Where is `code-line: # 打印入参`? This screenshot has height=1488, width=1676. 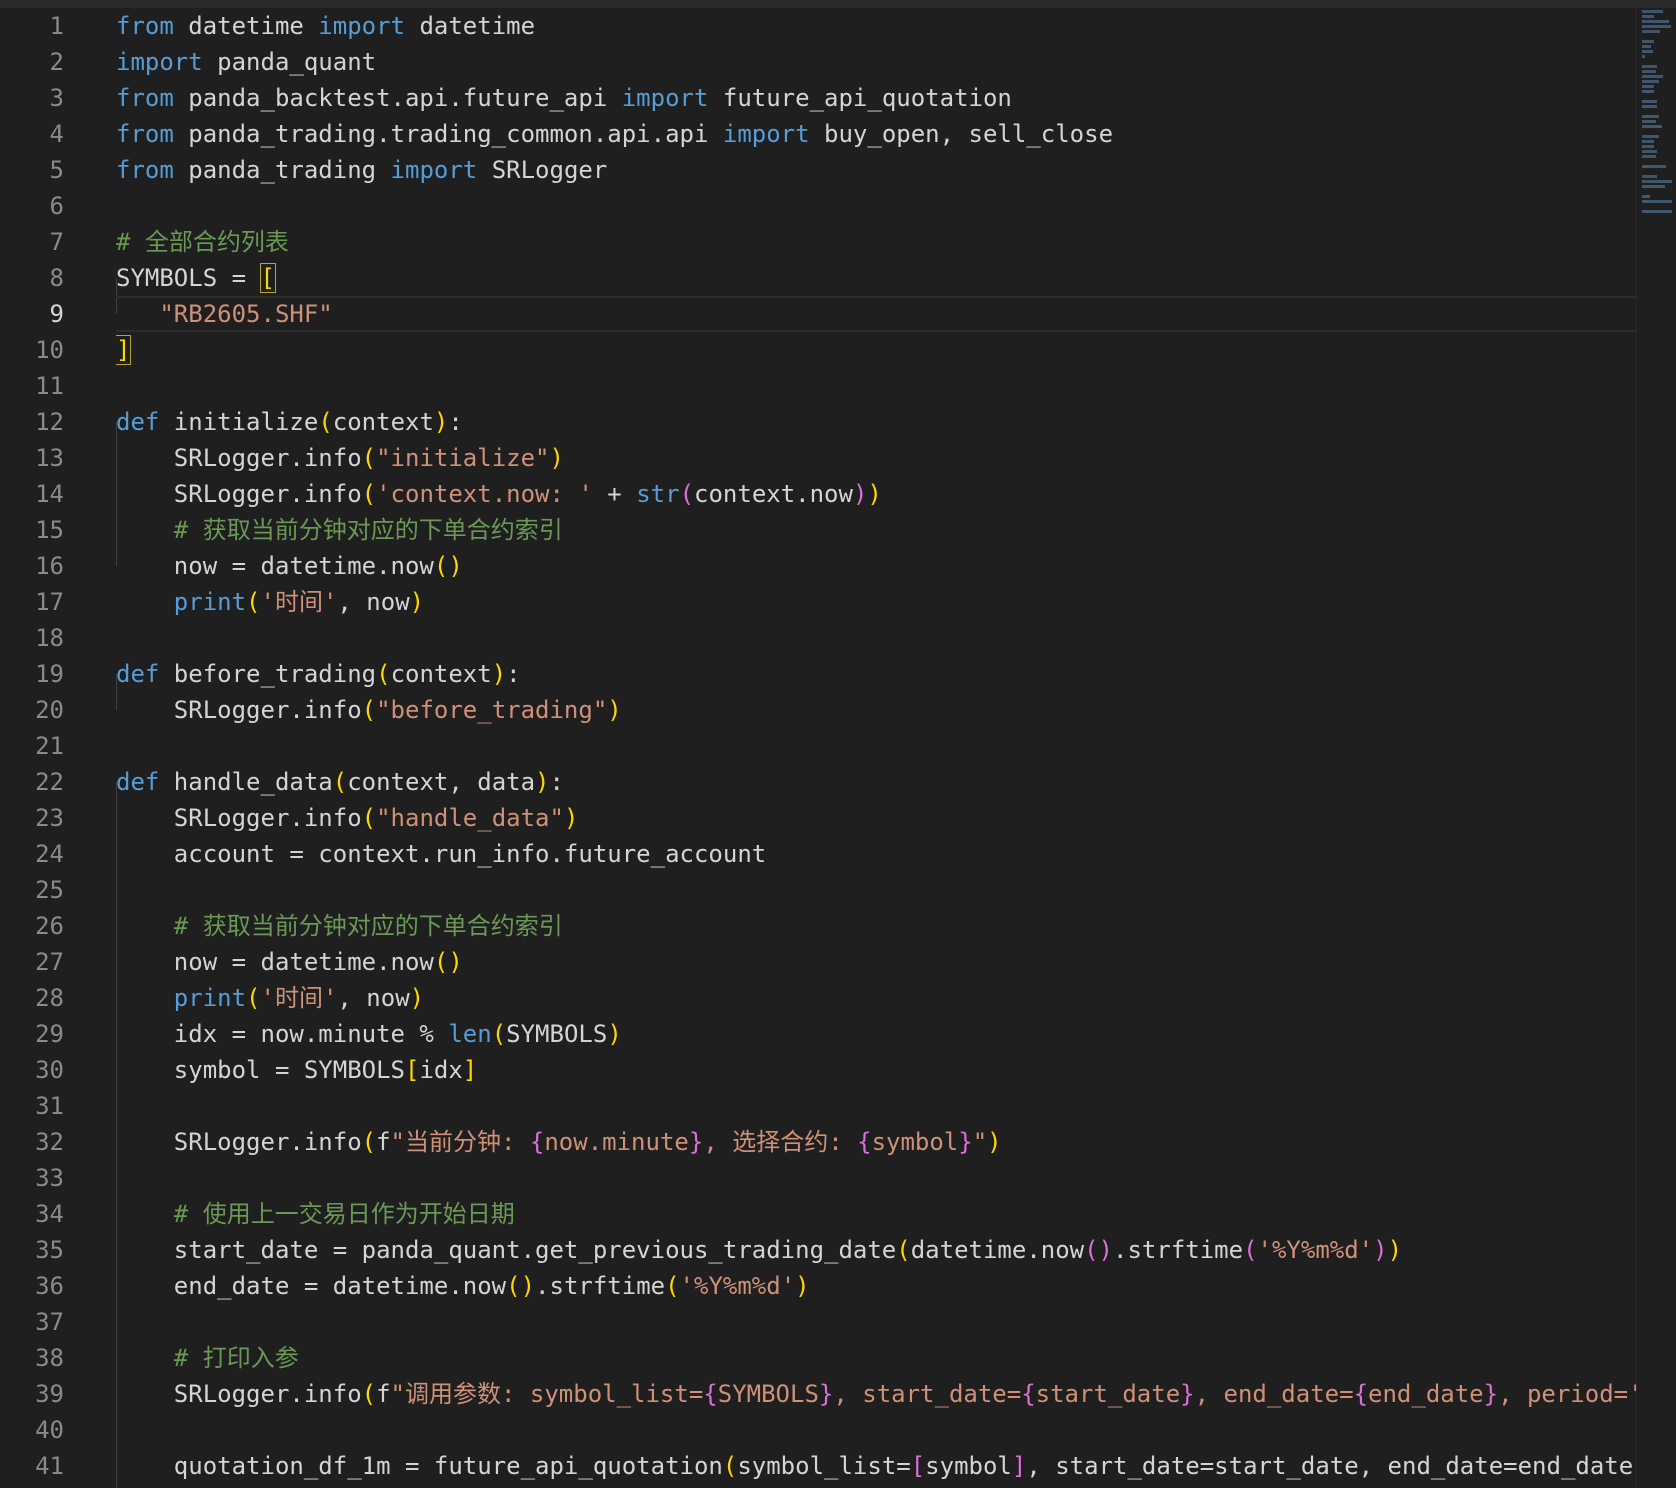 code-line: # 打印入参 is located at coordinates (876, 1358).